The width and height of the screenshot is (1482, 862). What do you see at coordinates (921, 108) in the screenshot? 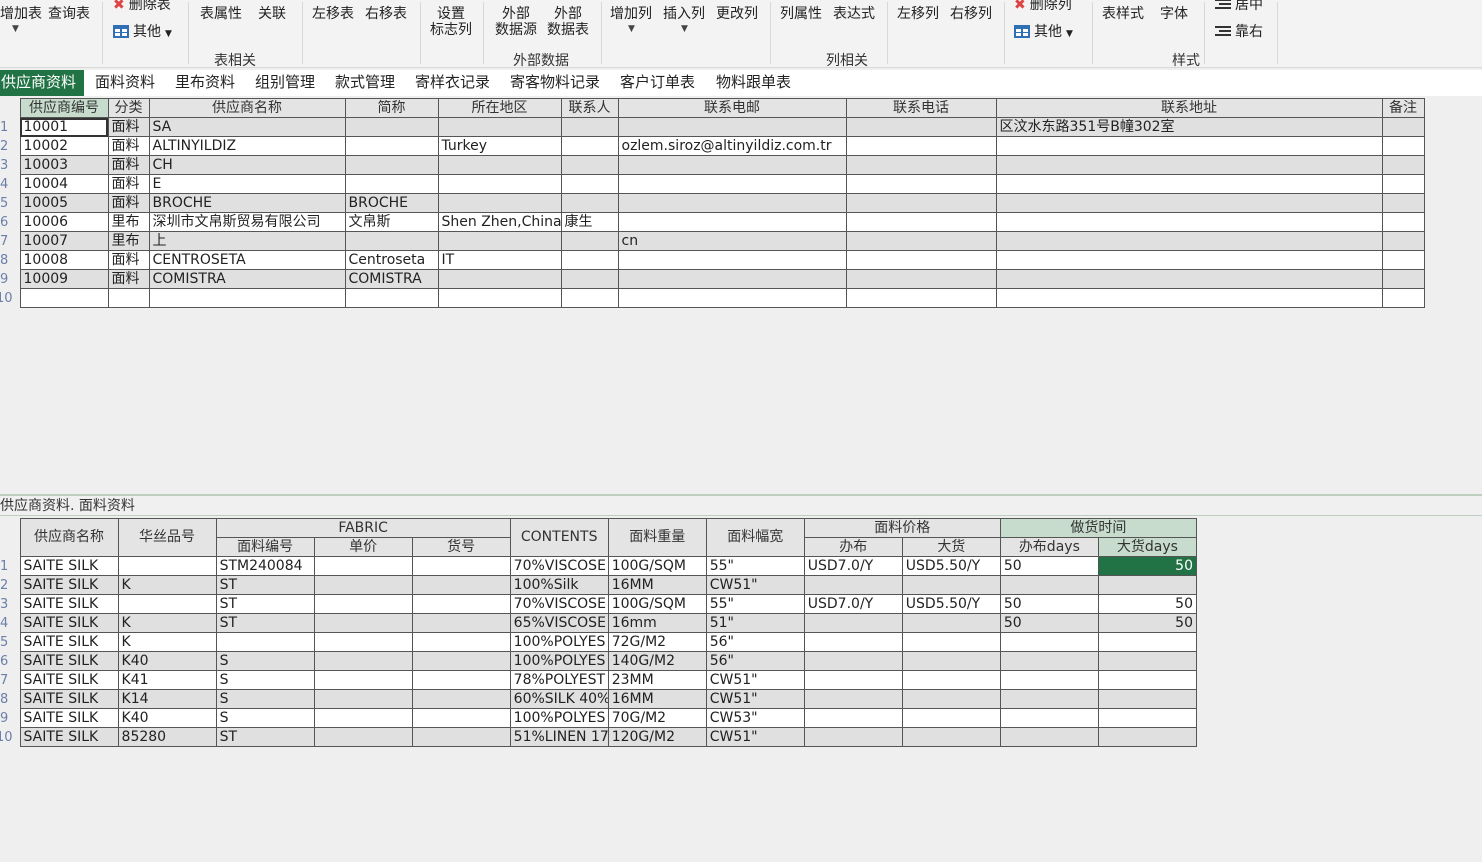
I see `column-header: 联系电话` at bounding box center [921, 108].